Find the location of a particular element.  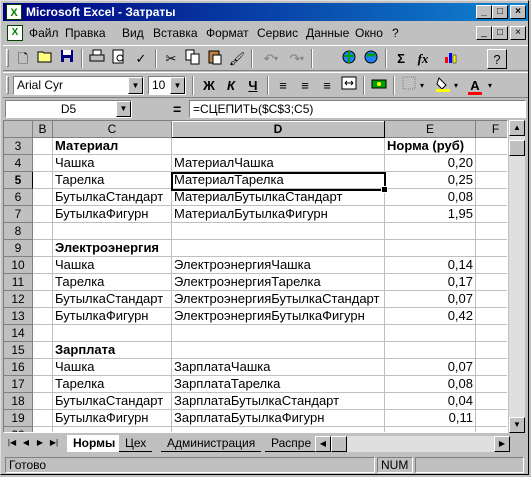

column-header-d: D is located at coordinates (278, 129).